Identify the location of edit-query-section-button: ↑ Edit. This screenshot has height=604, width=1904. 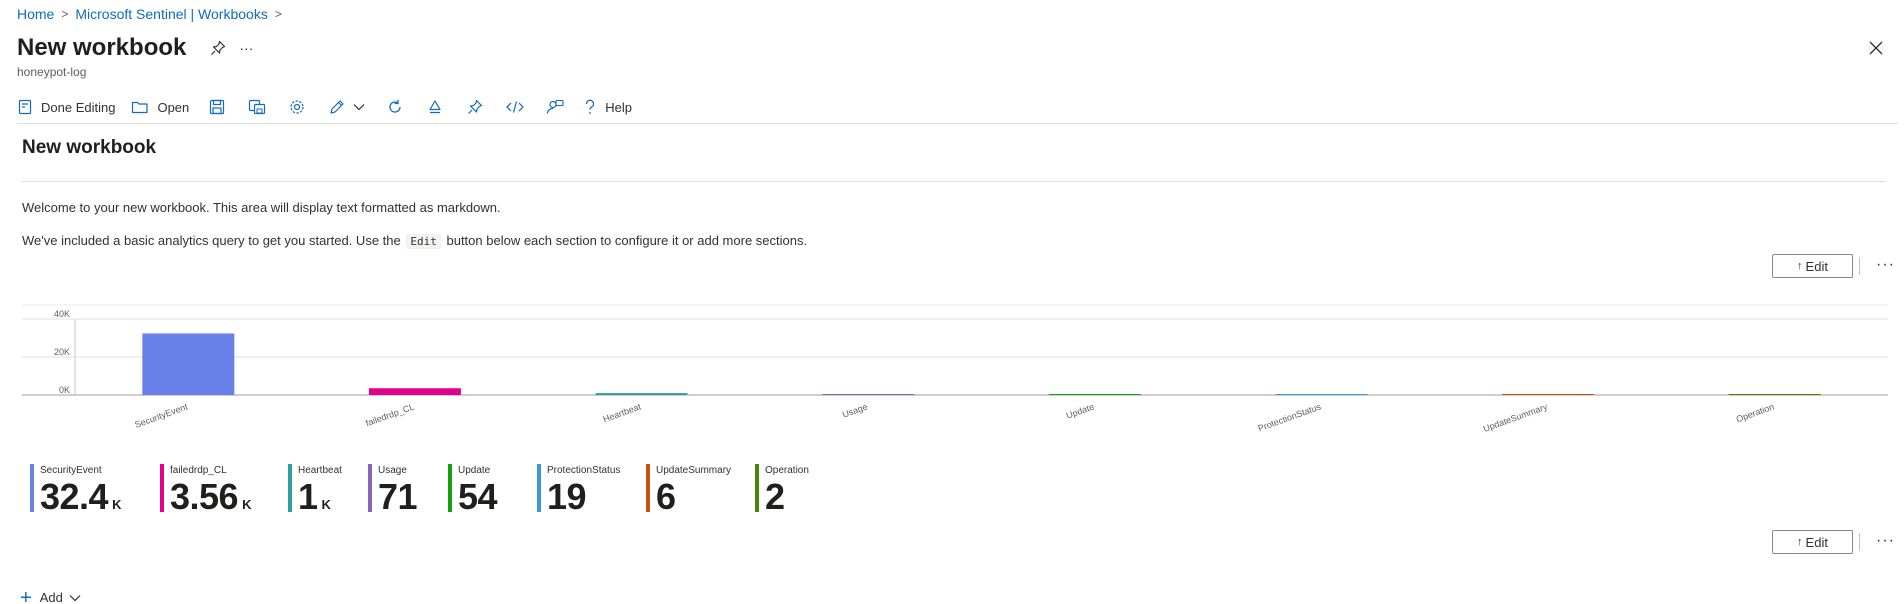
(1812, 542).